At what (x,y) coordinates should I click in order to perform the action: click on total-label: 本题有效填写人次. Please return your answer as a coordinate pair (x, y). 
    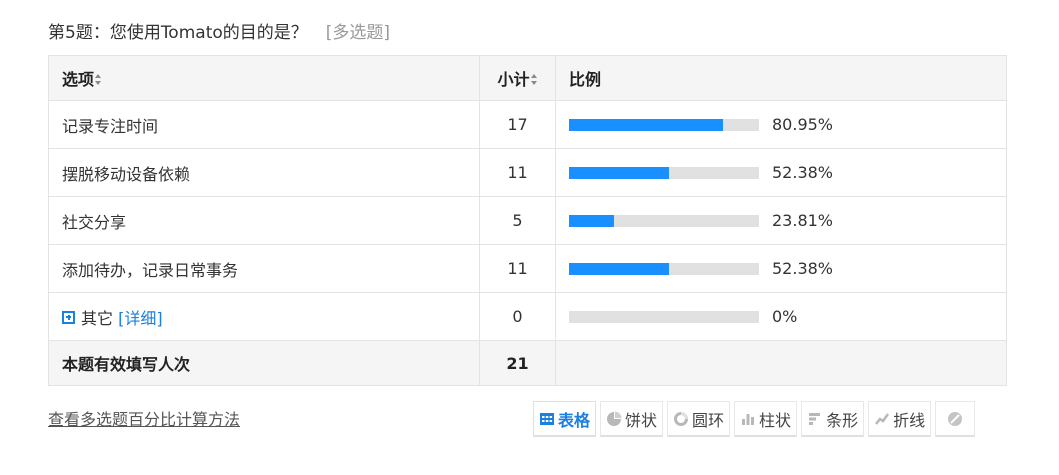
    Looking at the image, I should click on (264, 363).